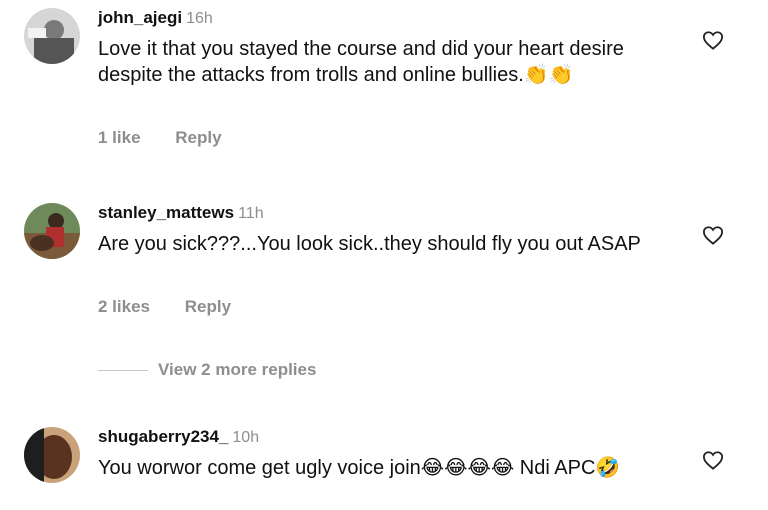  Describe the element at coordinates (251, 213) in the screenshot. I see `comment-time: 11h` at that location.